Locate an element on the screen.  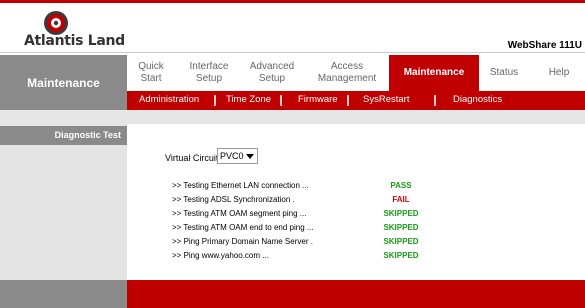
nav-access-management: Access Management is located at coordinates (347, 73).